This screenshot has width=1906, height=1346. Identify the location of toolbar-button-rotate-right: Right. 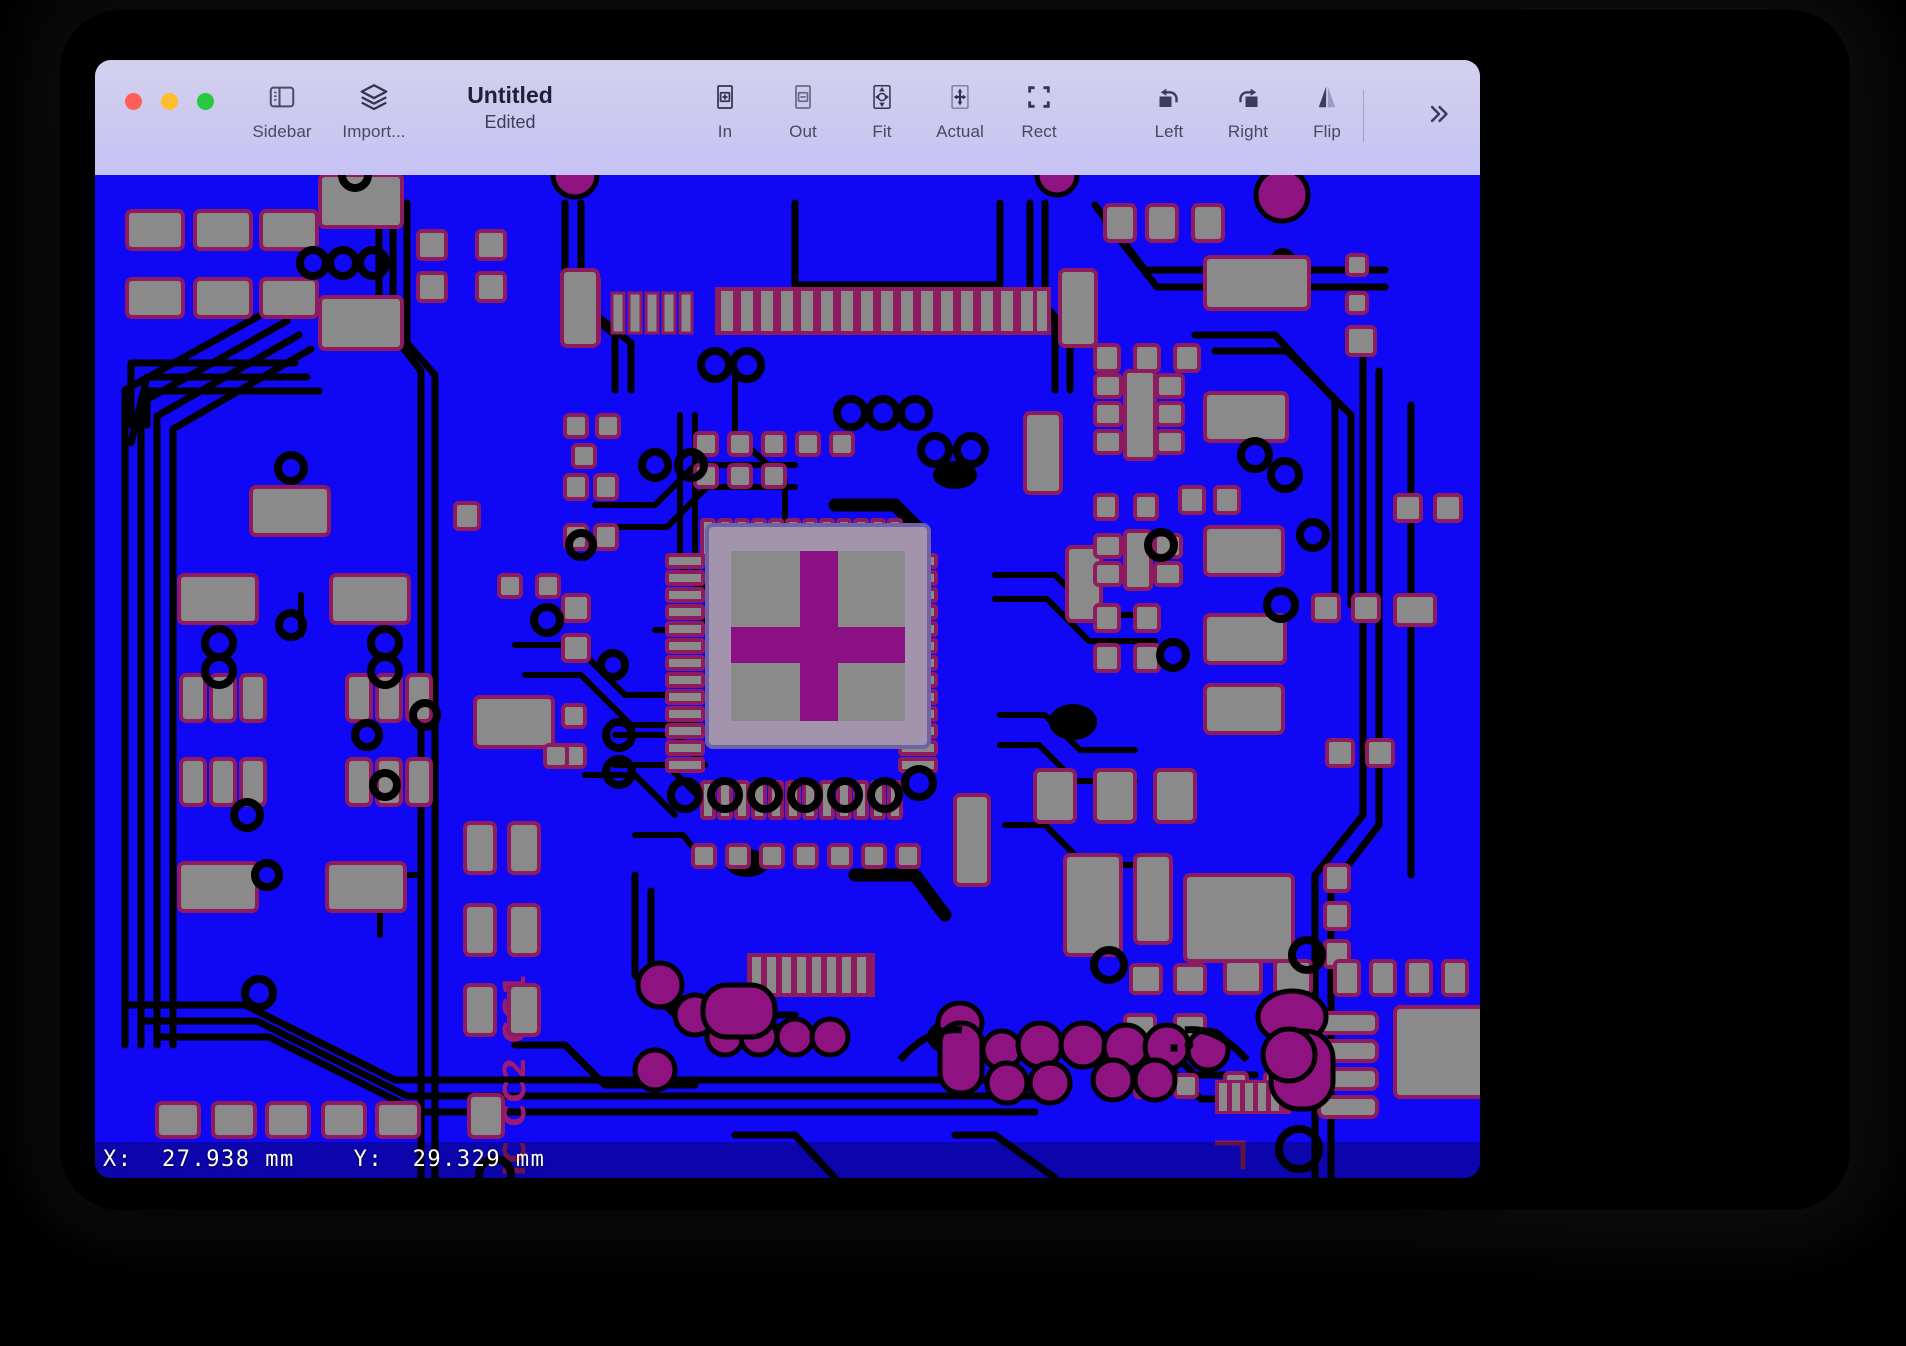
(1248, 110).